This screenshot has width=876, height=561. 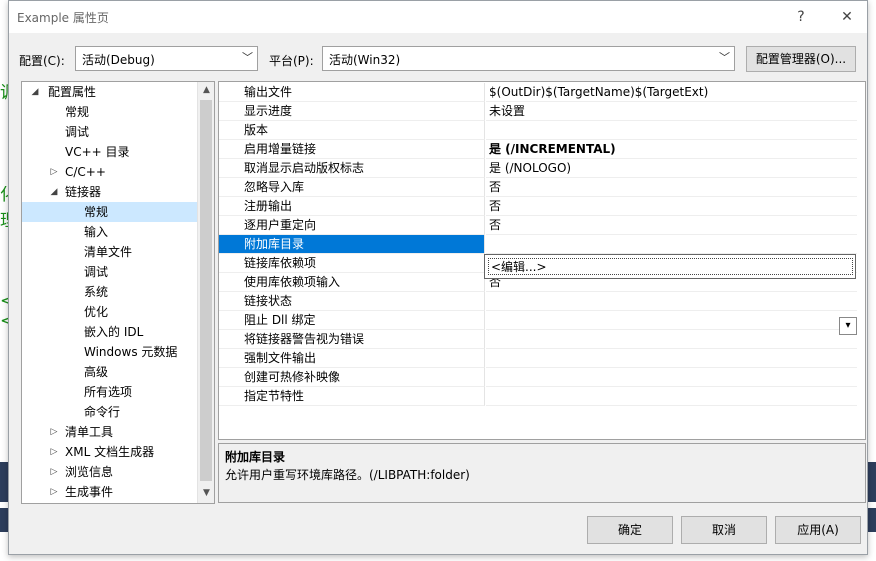 I want to click on scrollbar-thumb, so click(x=206, y=290).